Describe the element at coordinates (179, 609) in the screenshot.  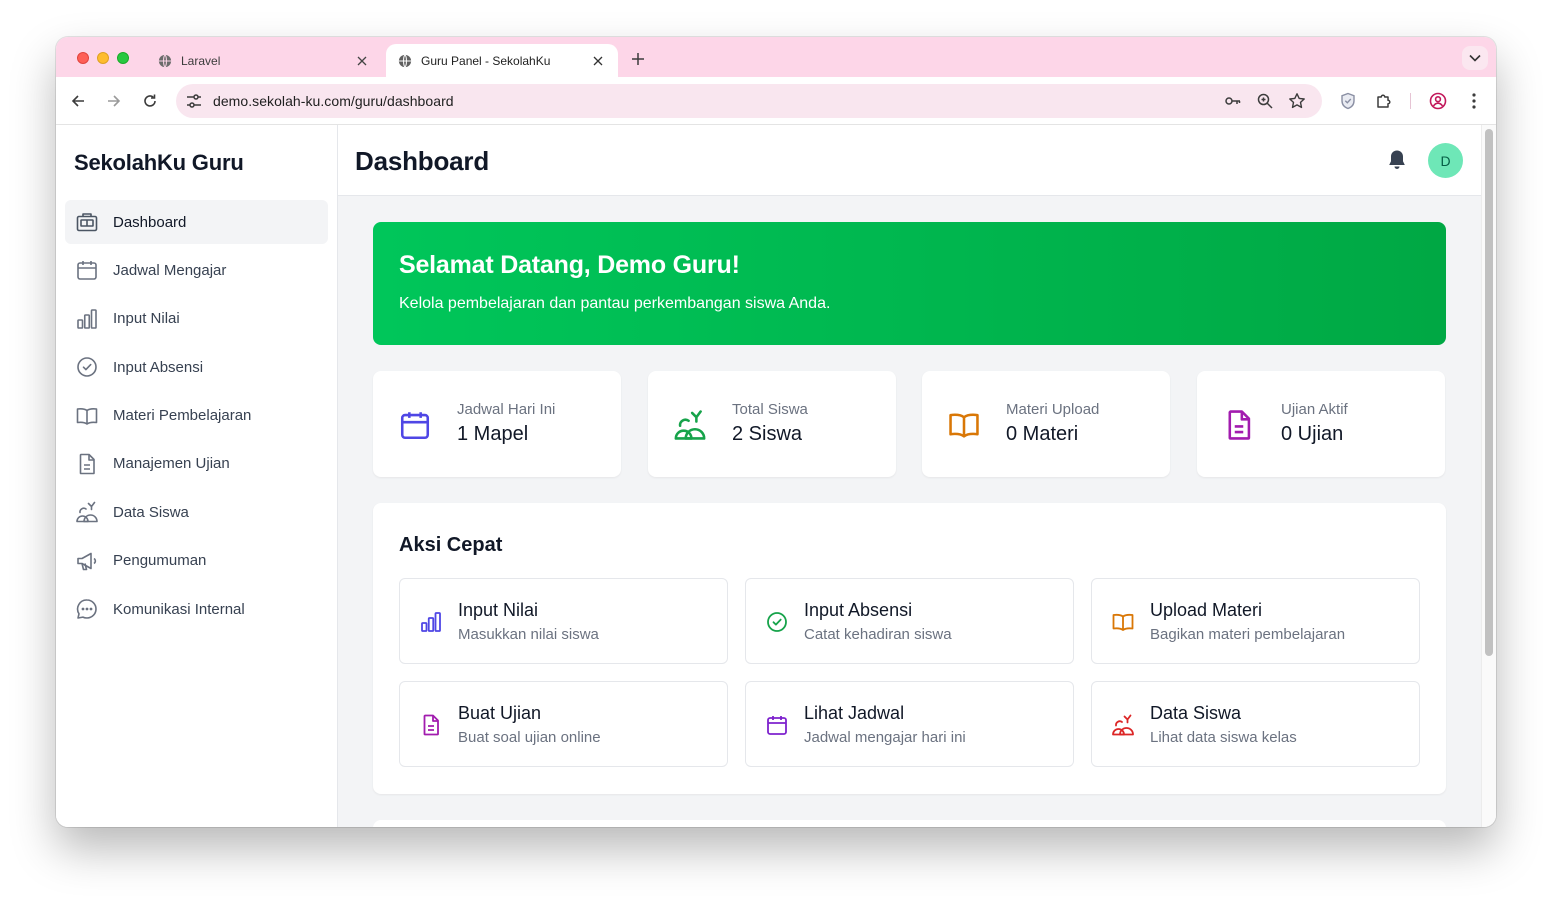
I see `sidebar-item-label: Komunikasi Internal` at that location.